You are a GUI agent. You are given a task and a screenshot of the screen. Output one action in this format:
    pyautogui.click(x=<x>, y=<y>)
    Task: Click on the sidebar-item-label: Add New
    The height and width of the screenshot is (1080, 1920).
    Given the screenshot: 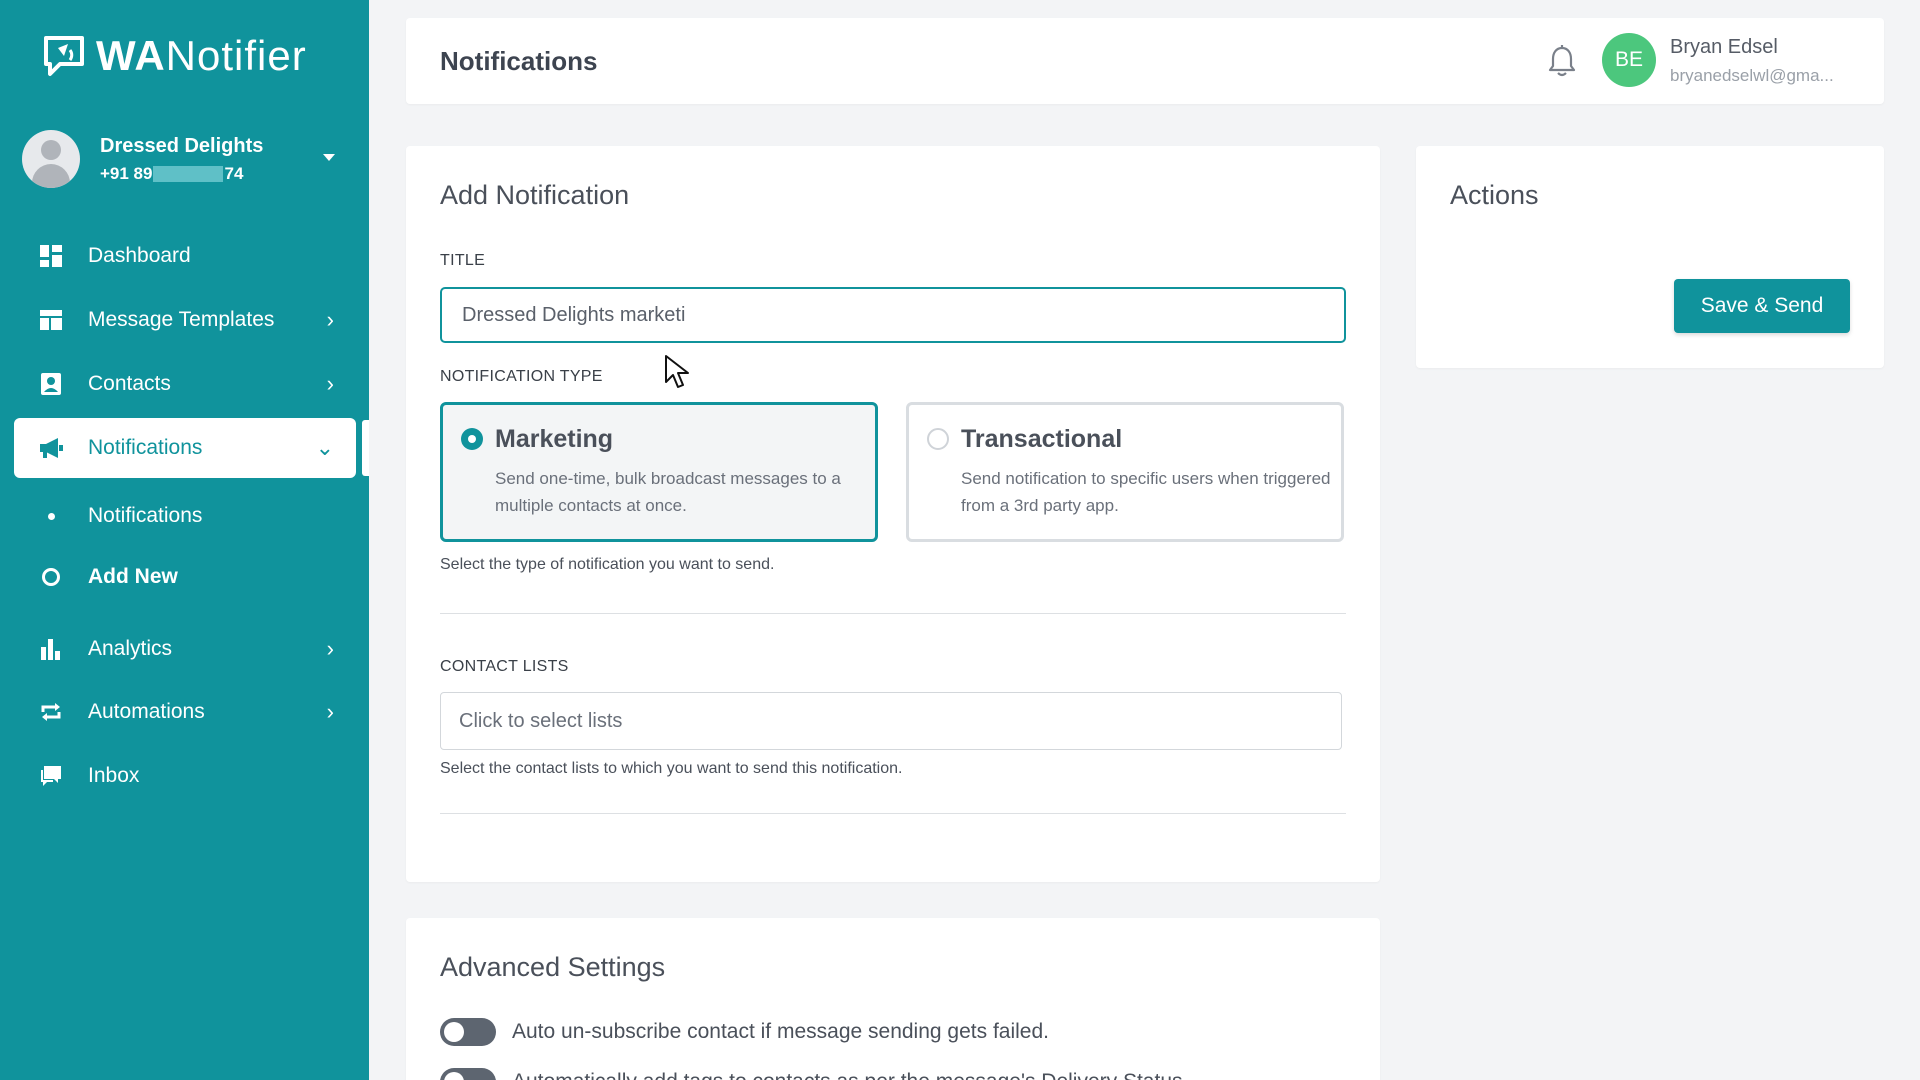 What is the action you would take?
    pyautogui.click(x=133, y=576)
    